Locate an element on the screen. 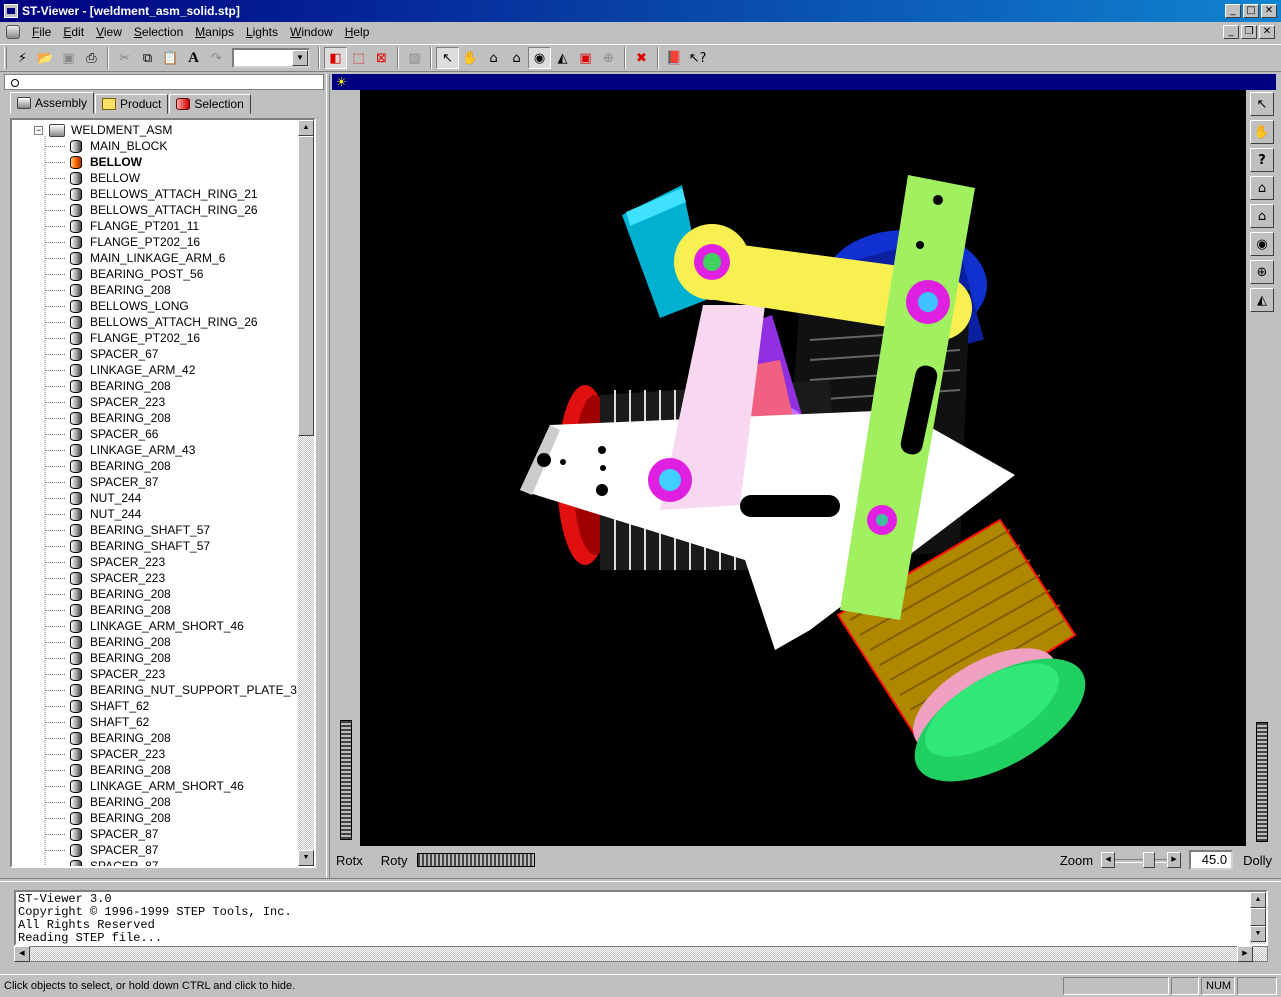 The image size is (1281, 997). paste-icon: 📋 is located at coordinates (170, 58).